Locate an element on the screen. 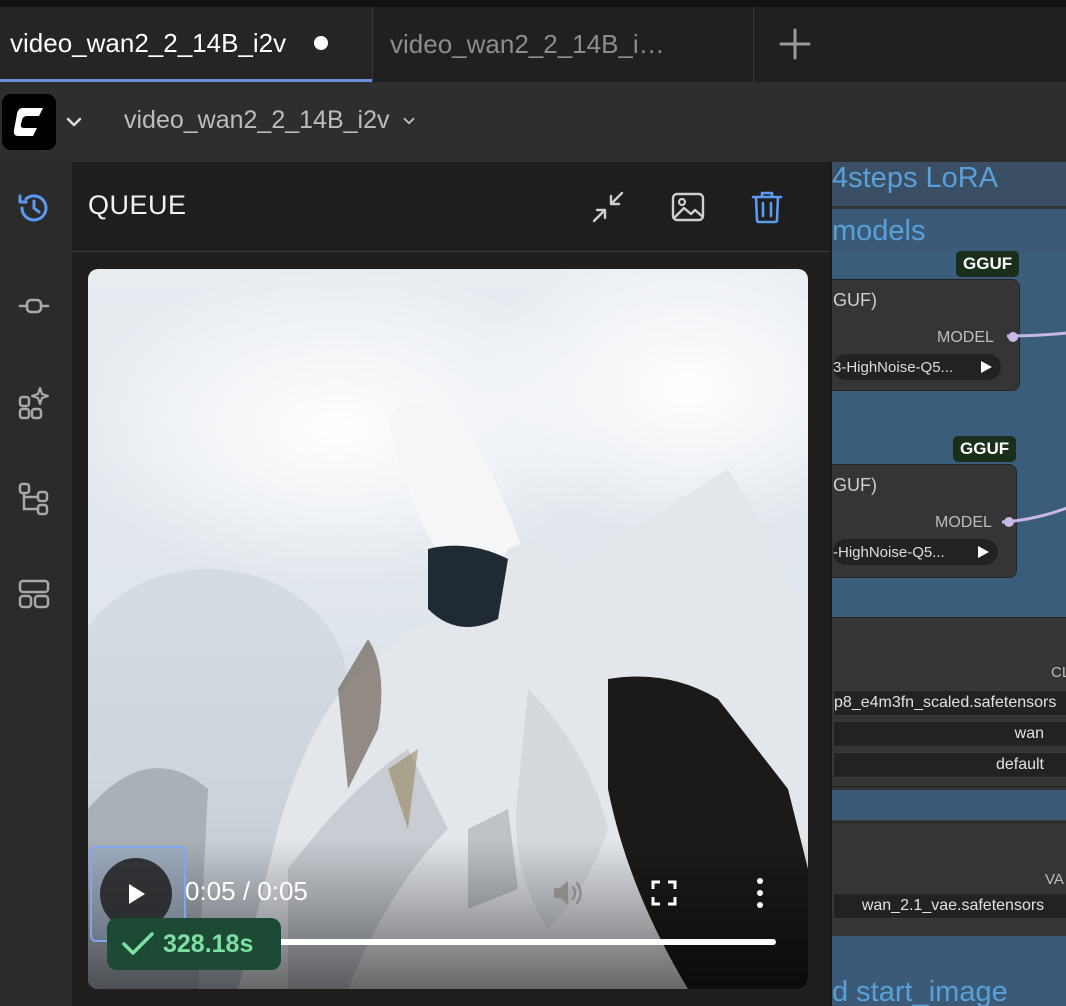 The height and width of the screenshot is (1006, 1066). app-logo is located at coordinates (29, 122).